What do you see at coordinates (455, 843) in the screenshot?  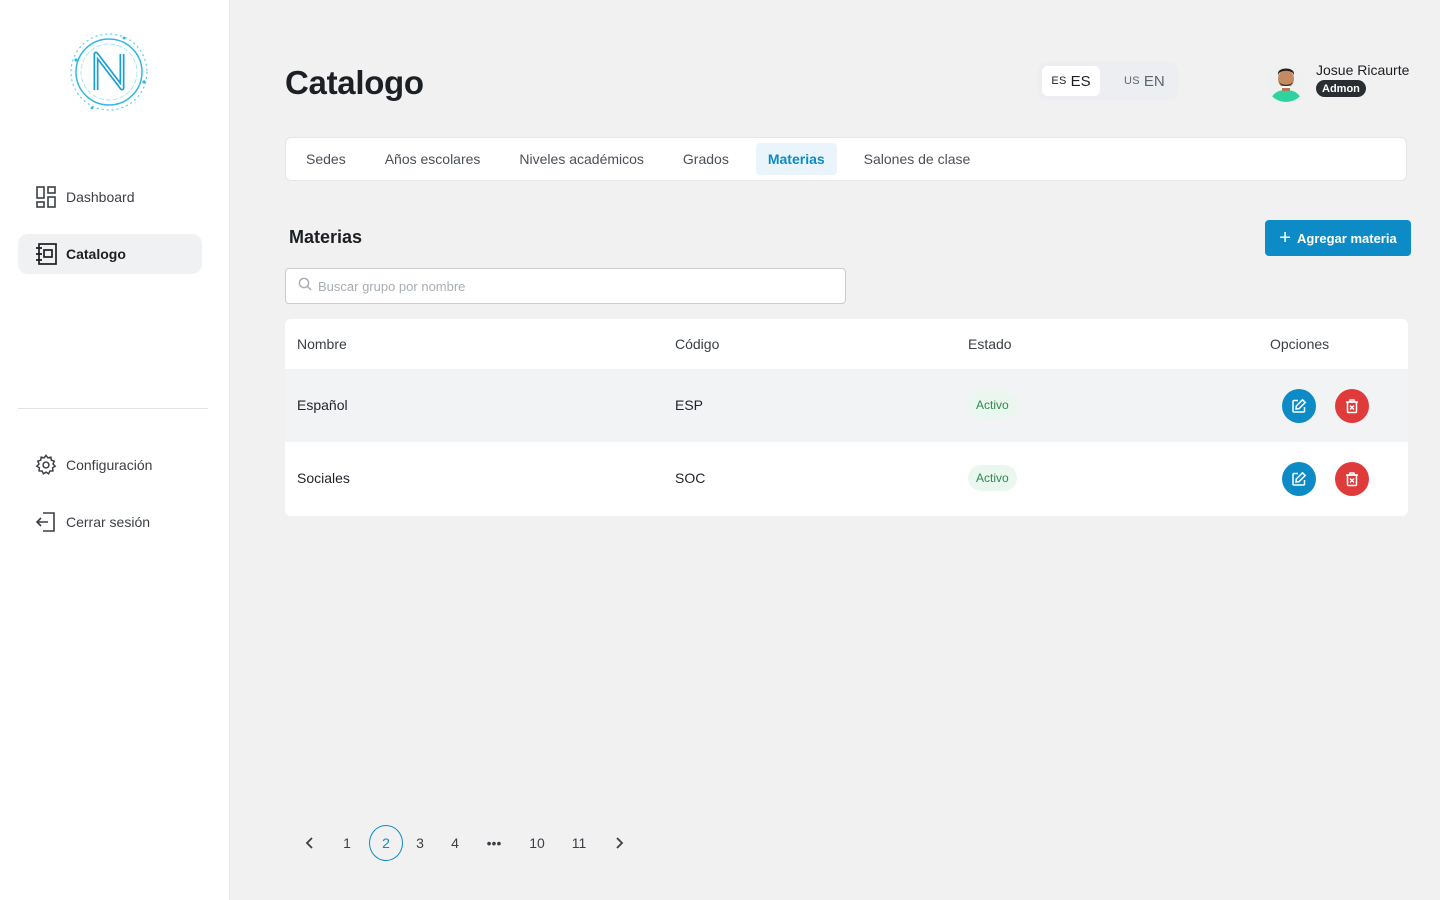 I see `pagination-page: 4` at bounding box center [455, 843].